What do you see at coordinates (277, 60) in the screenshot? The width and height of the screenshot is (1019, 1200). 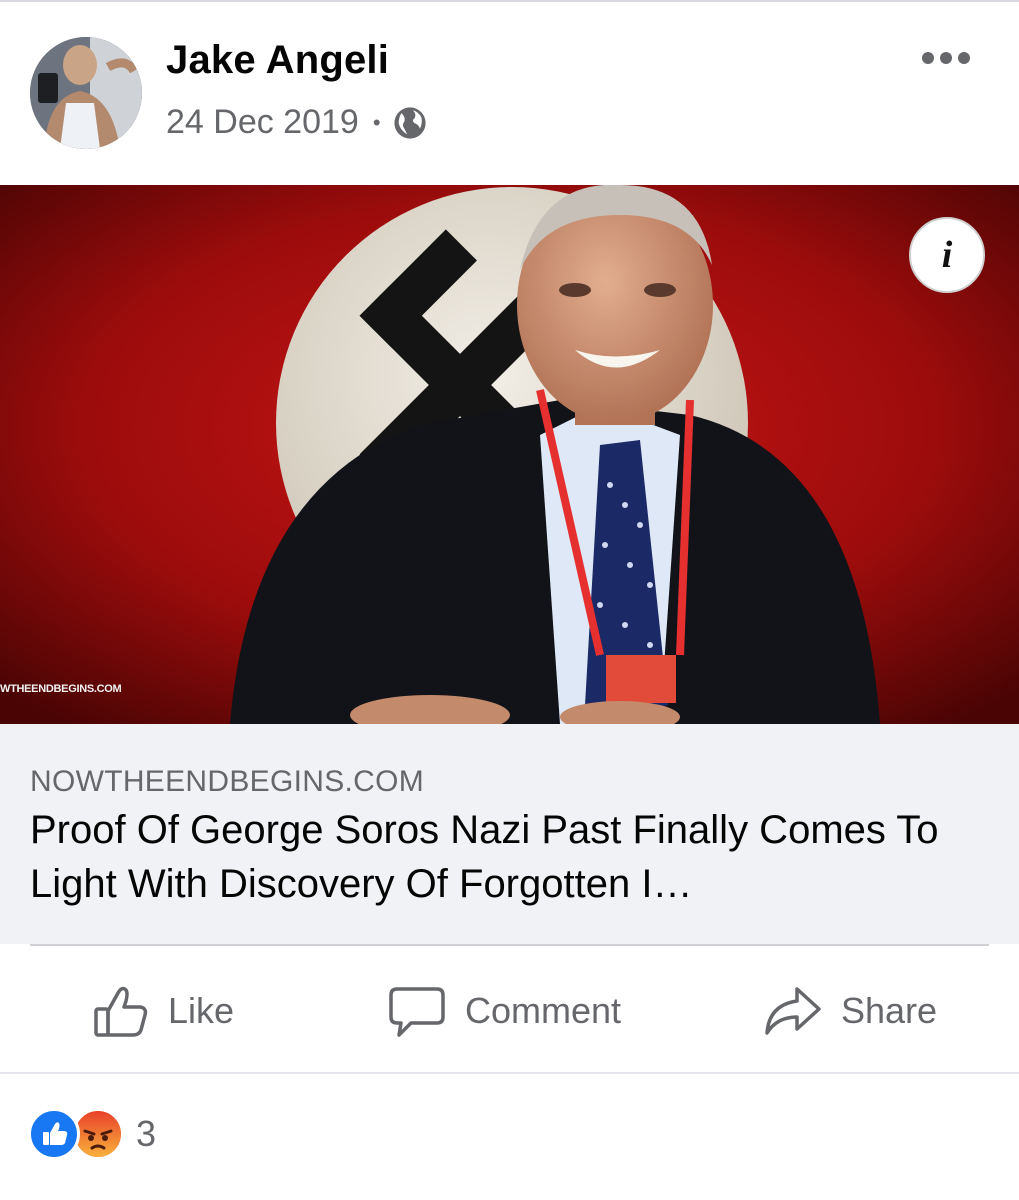 I see `author-name: Jake Angeli` at bounding box center [277, 60].